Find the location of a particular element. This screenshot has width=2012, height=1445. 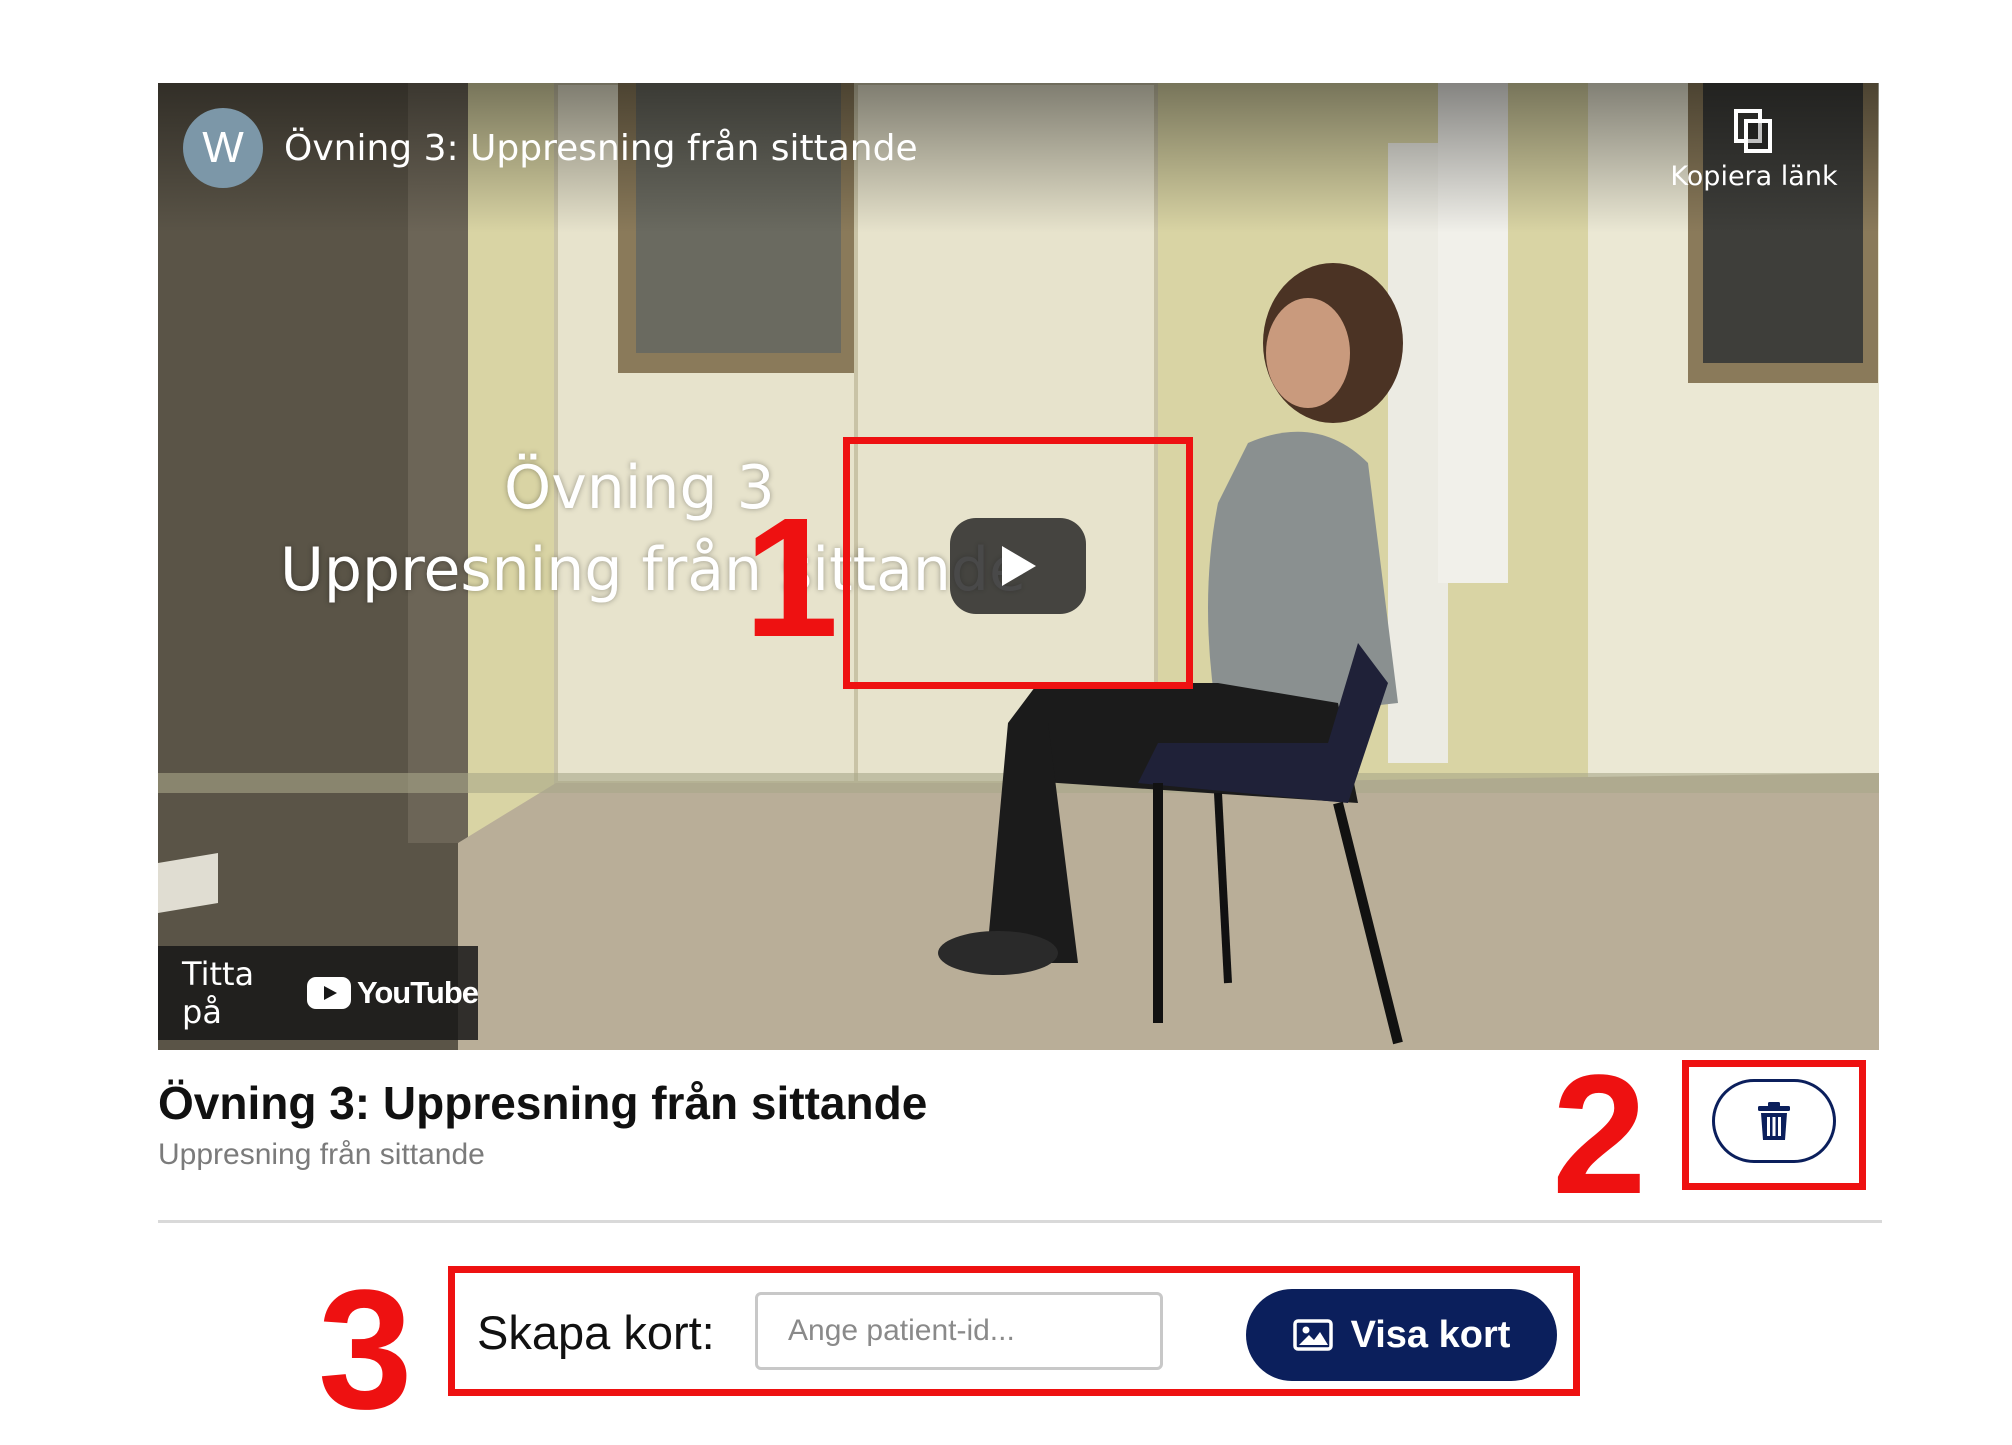

watch-on-youtube-button: Titta på YouTube is located at coordinates (318, 993).